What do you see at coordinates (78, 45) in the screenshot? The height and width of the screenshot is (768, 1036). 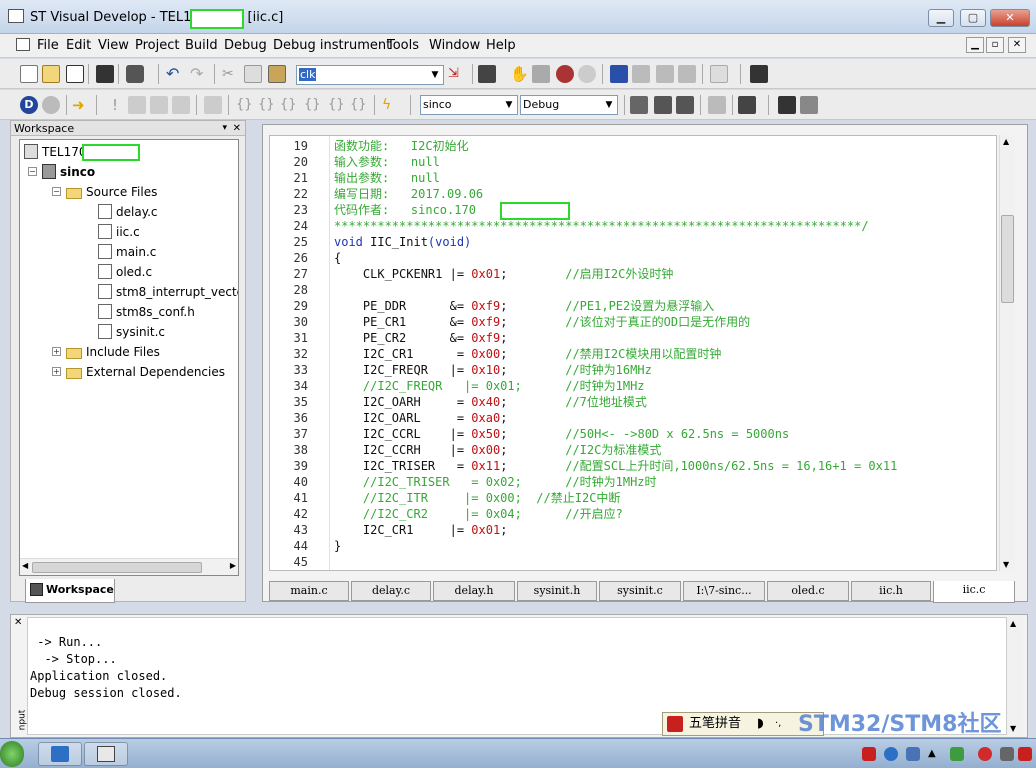 I see `menu-edit: Edit` at bounding box center [78, 45].